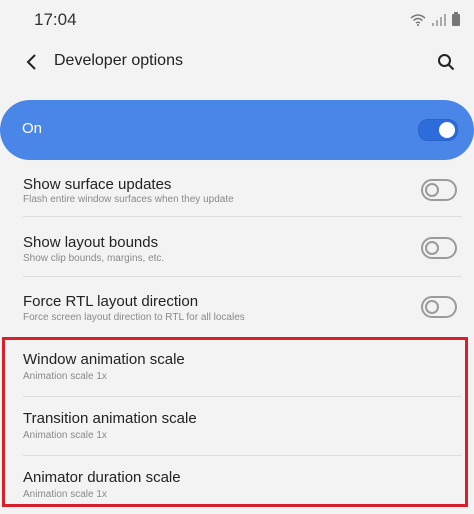  Describe the element at coordinates (97, 184) in the screenshot. I see `list-item-title: Show surface updates` at that location.